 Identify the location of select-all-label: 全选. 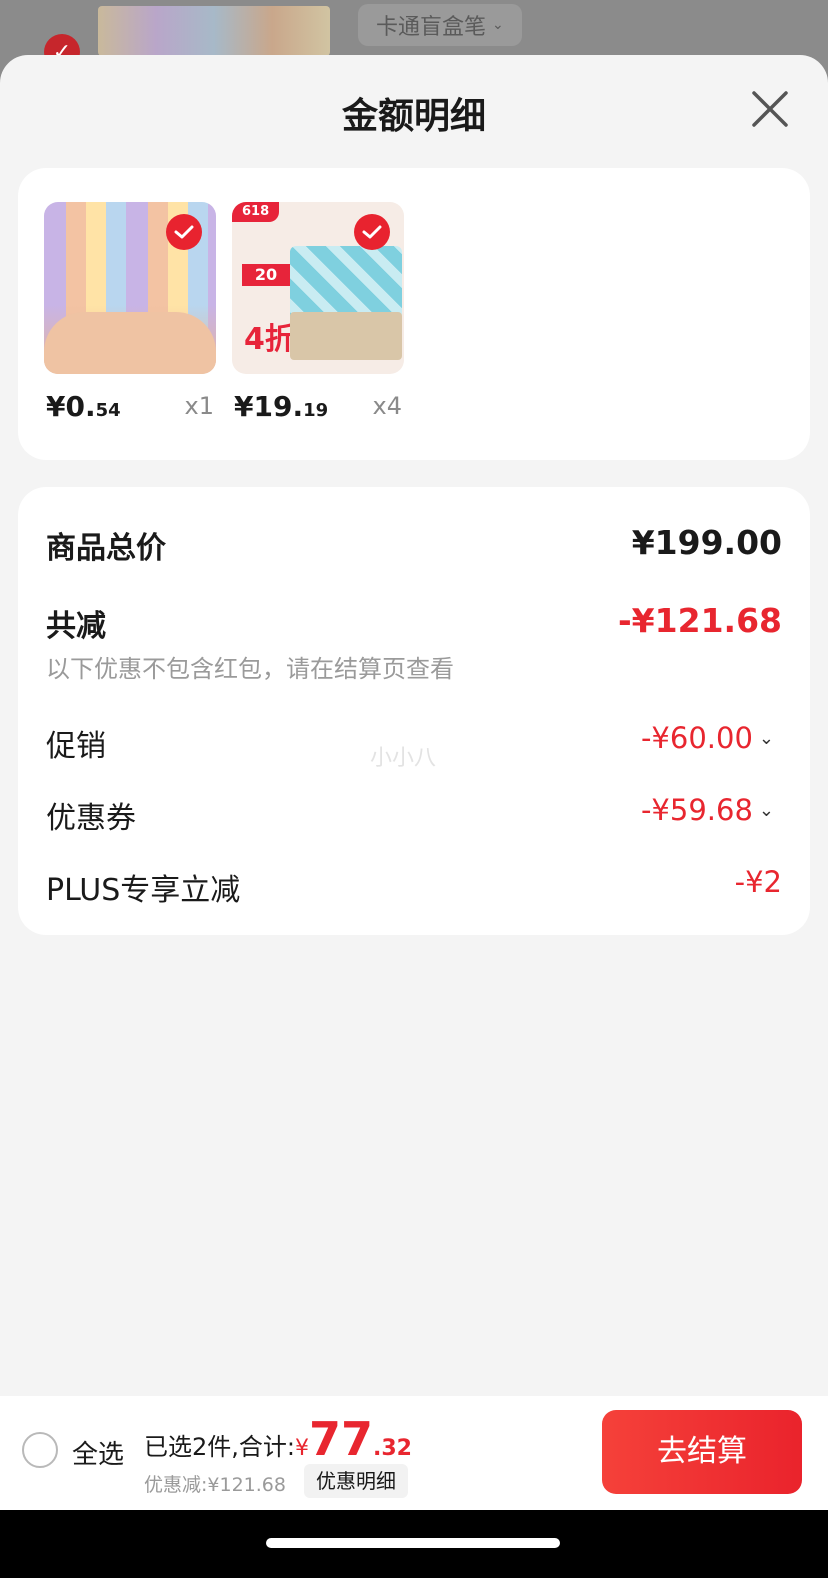
(98, 1452).